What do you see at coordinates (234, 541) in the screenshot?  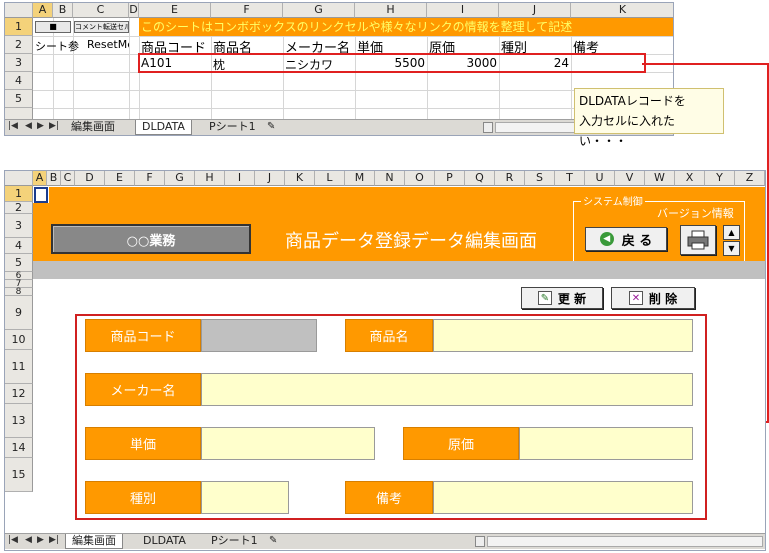 I see `tab-p-sheet1-2: Pシート1` at bounding box center [234, 541].